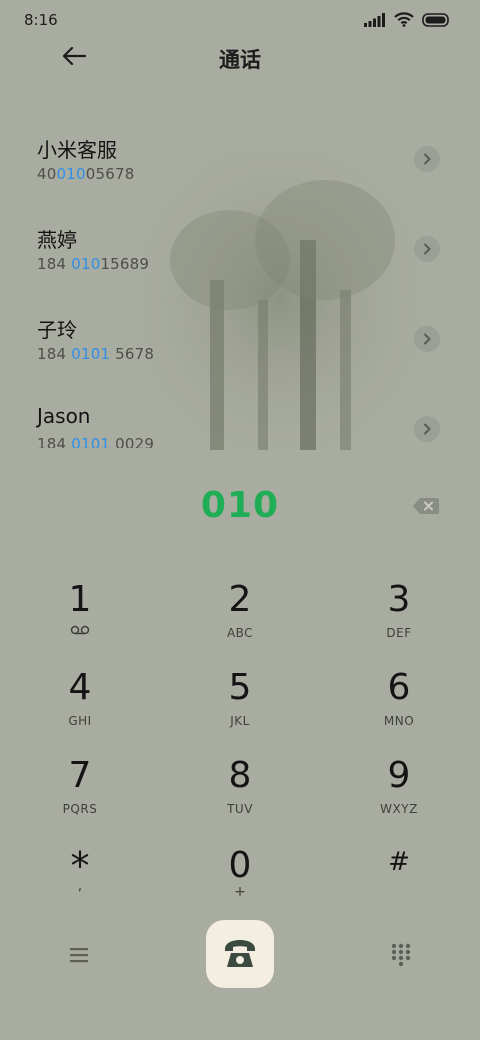 The height and width of the screenshot is (1040, 480). Describe the element at coordinates (240, 419) in the screenshot. I see `contact-item: Jason 184 0101 0029` at that location.